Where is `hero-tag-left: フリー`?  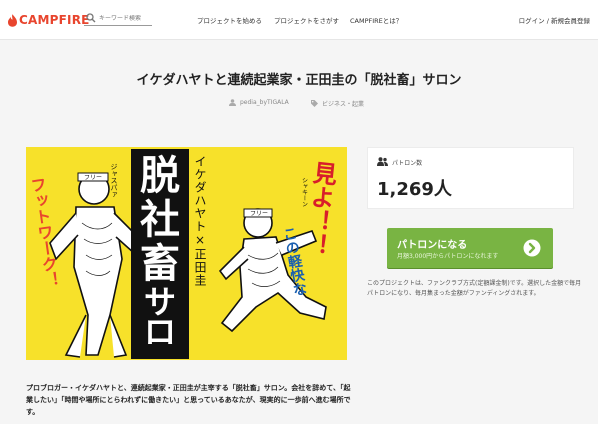 hero-tag-left: フリー is located at coordinates (93, 178).